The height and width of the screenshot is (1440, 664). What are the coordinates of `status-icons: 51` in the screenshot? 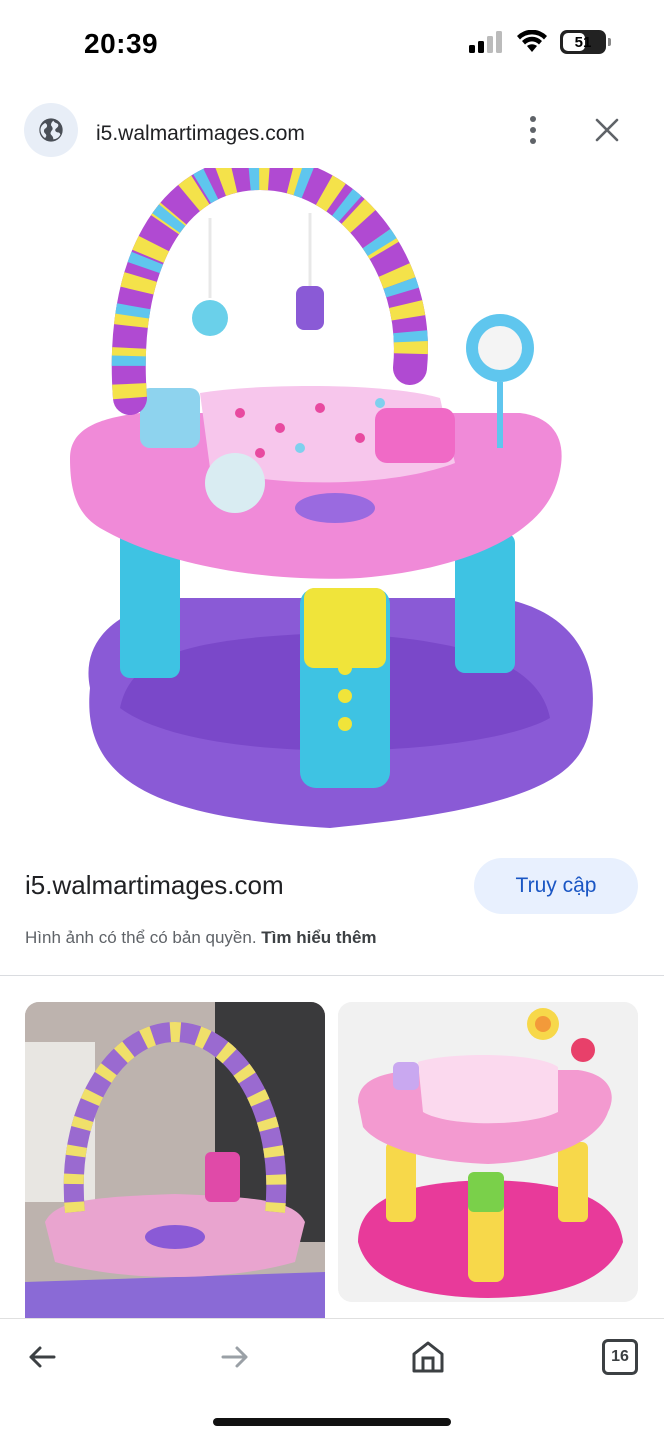 It's located at (539, 42).